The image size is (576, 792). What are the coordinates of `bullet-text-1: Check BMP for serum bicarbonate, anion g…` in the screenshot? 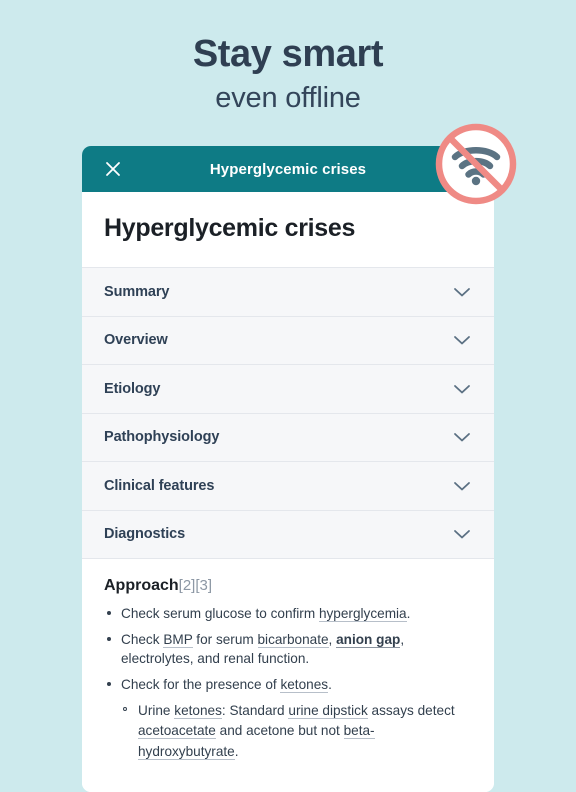 It's located at (262, 648).